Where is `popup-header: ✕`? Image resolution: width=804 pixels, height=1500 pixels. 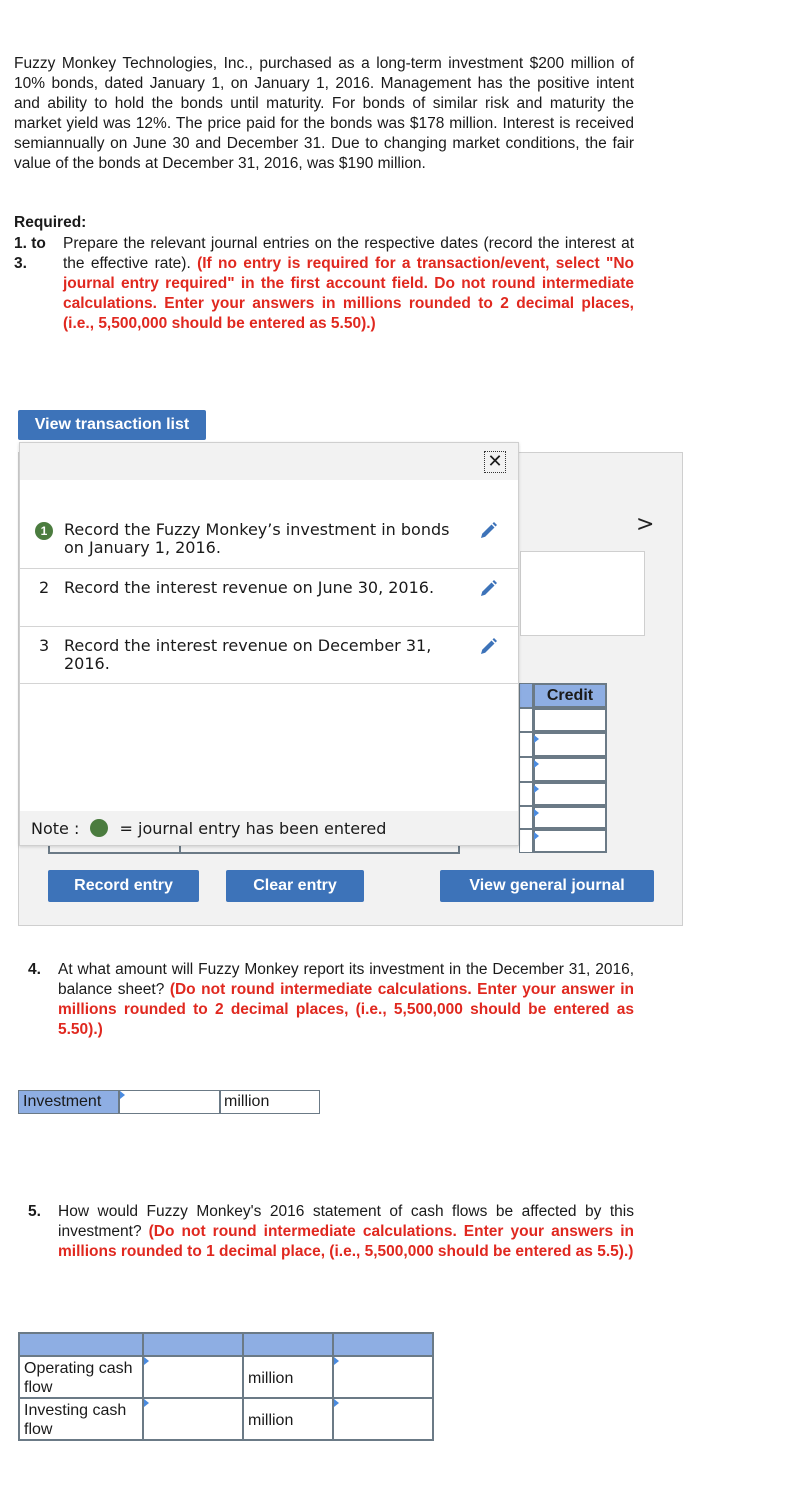
popup-header: ✕ is located at coordinates (269, 461).